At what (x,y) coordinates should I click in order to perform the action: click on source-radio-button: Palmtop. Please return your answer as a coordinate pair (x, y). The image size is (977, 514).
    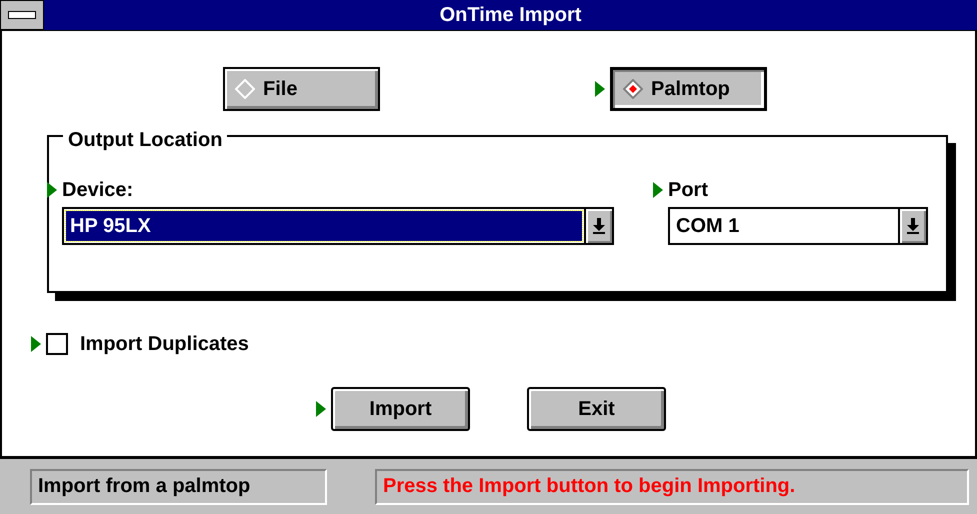
    Looking at the image, I should click on (688, 89).